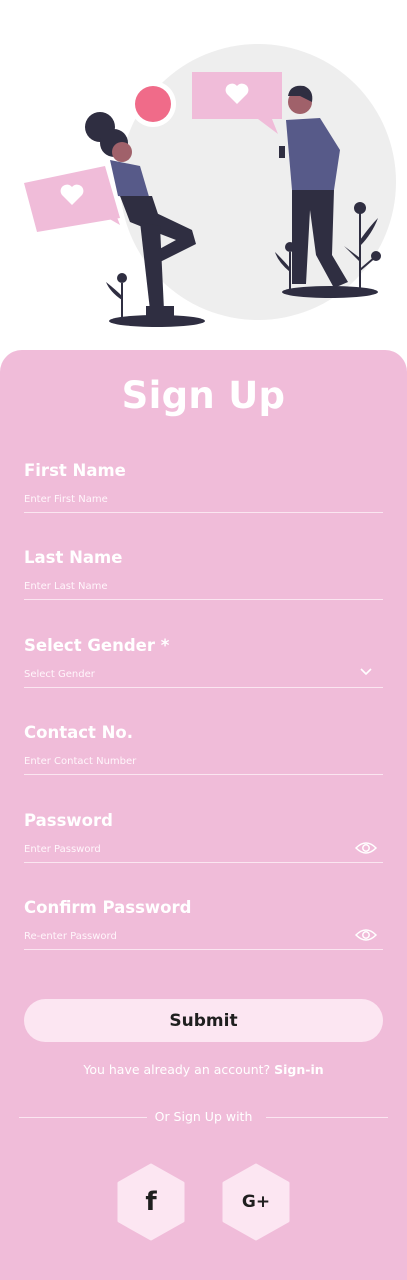 The height and width of the screenshot is (1280, 407). Describe the element at coordinates (203, 1020) in the screenshot. I see `submit-button: Submit` at that location.